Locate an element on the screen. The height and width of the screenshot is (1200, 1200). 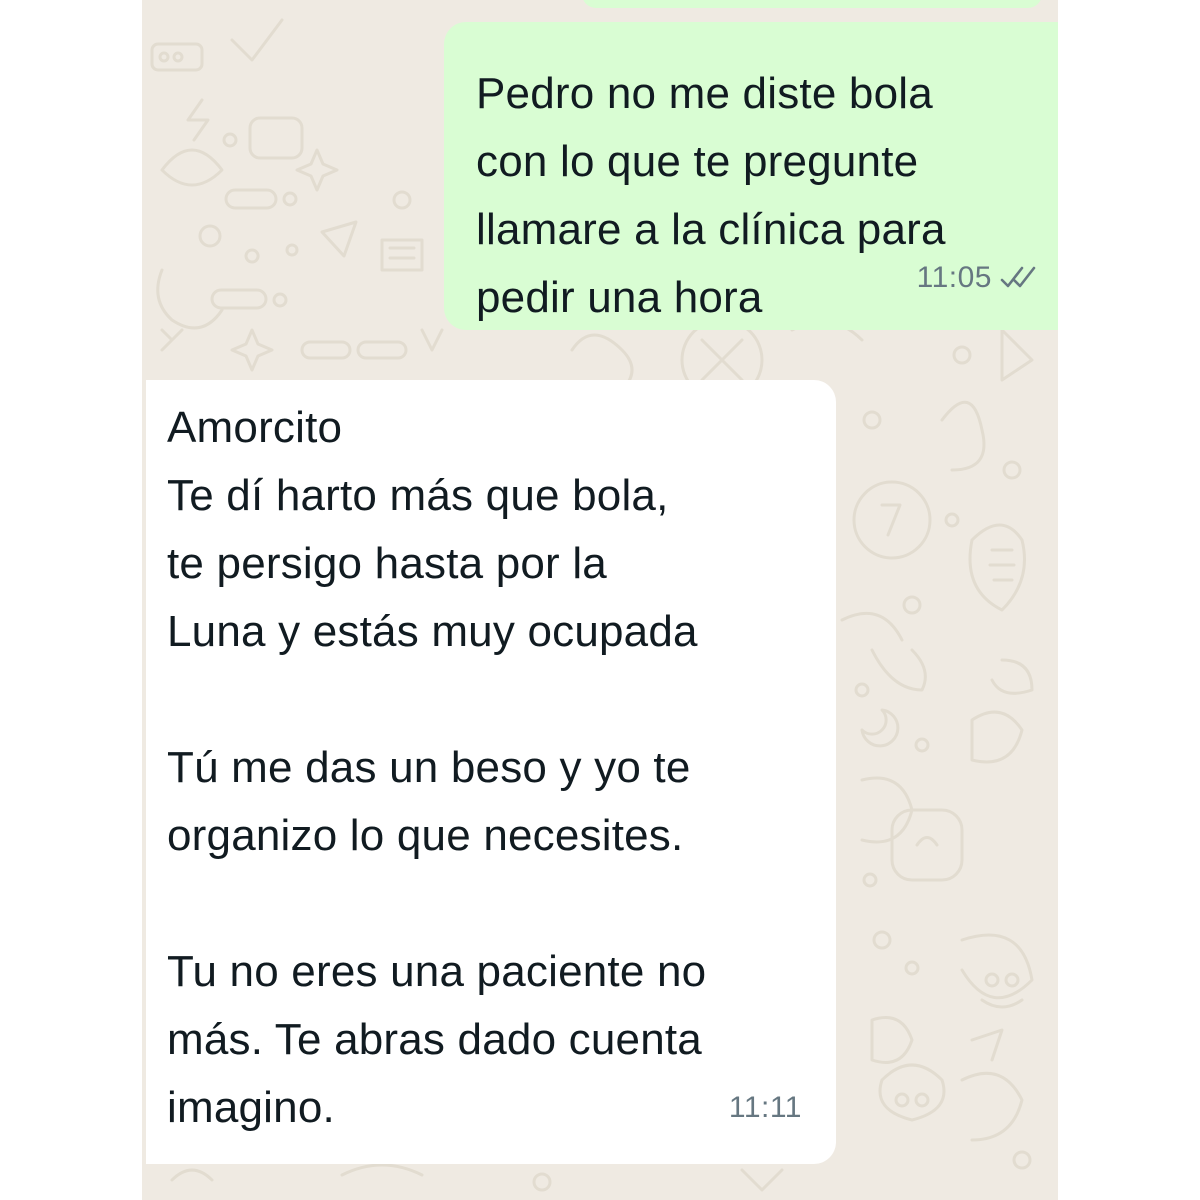
message-timestamp: 11:11 is located at coordinates (765, 1107).